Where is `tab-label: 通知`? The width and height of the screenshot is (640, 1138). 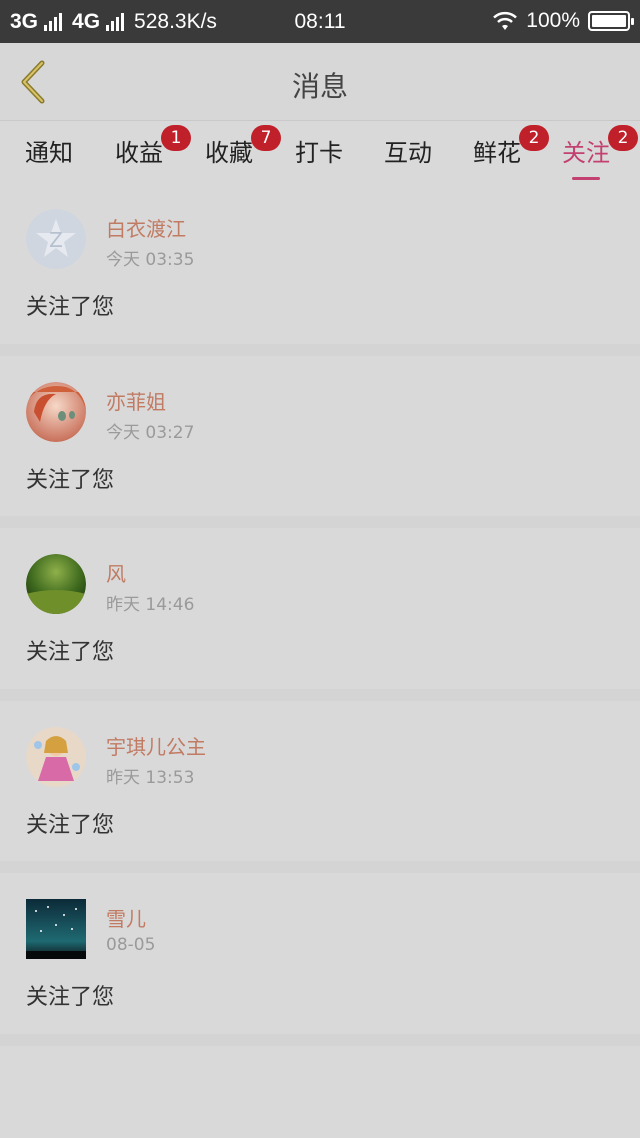
tab-label: 通知 is located at coordinates (49, 153).